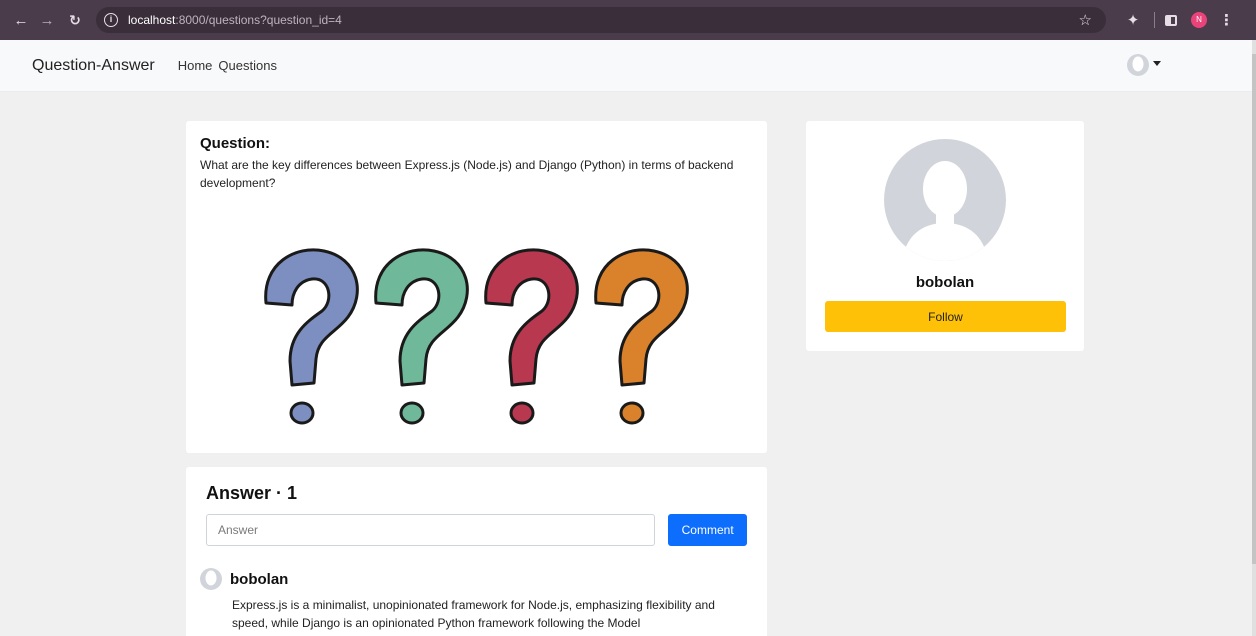 This screenshot has height=636, width=1256. I want to click on forward-arrow-icon: →, so click(47, 20).